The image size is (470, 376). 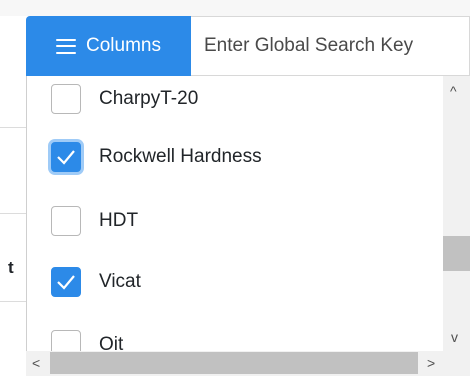 I want to click on scroll-right-arrow: >, so click(x=431, y=363).